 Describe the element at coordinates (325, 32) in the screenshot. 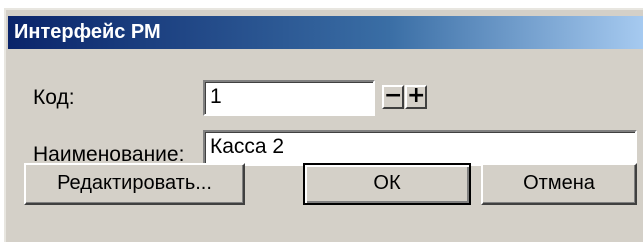

I see `title-bar: Интерфейс РМ` at that location.